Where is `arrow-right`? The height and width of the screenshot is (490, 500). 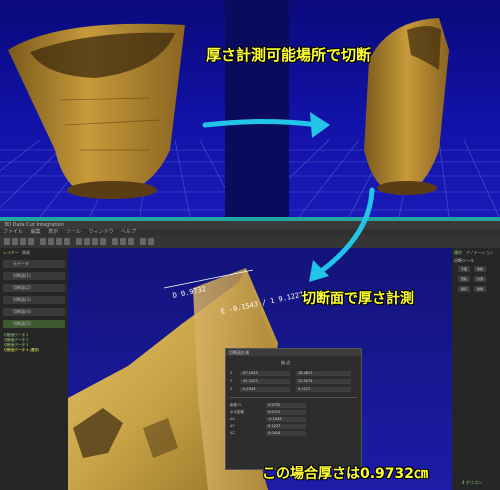
arrow-right is located at coordinates (261, 123).